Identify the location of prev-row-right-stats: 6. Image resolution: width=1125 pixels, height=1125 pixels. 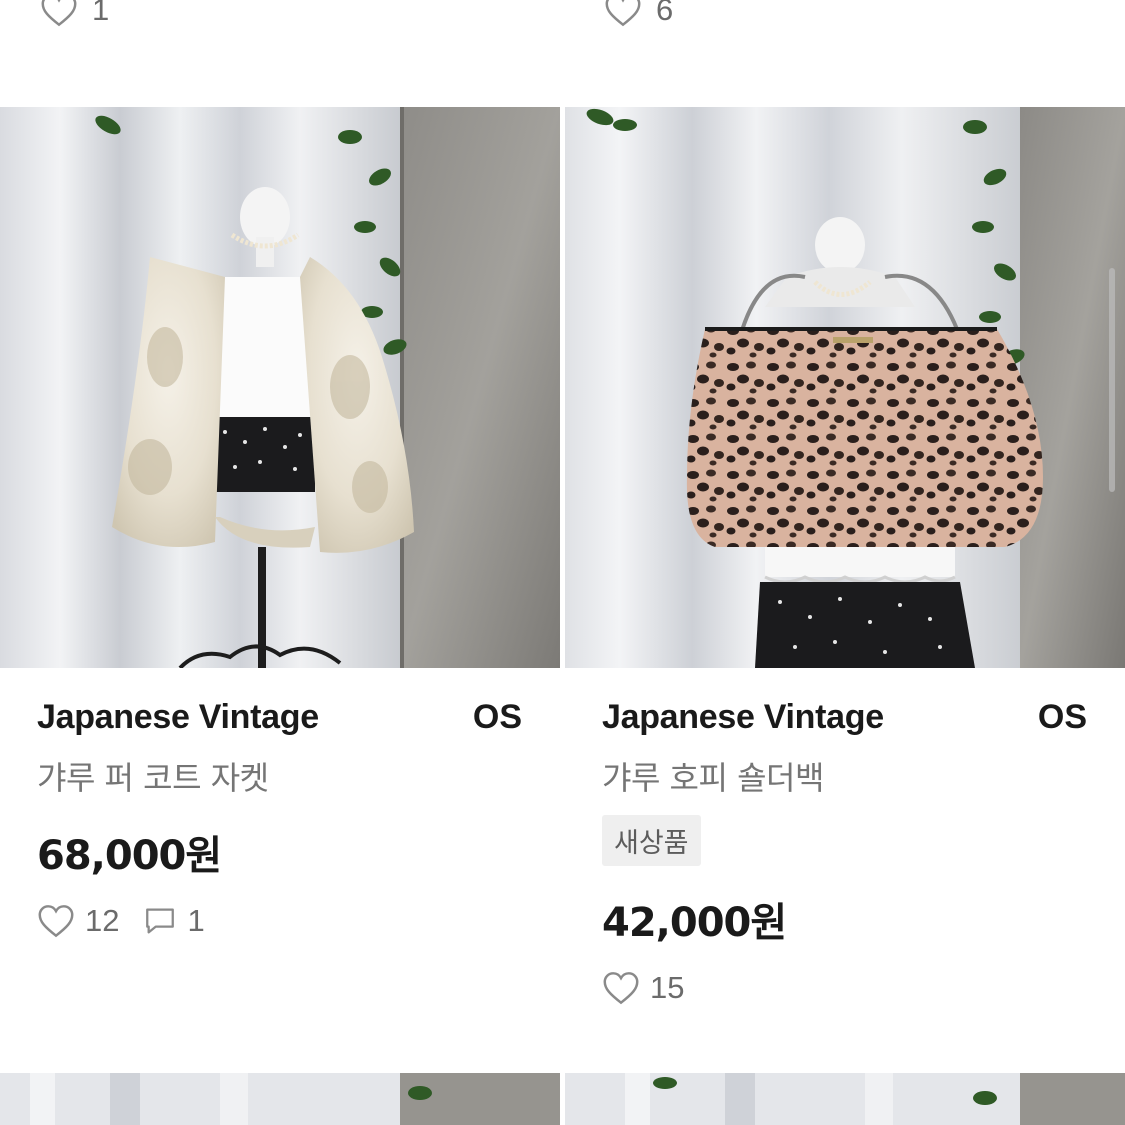
(638, 14).